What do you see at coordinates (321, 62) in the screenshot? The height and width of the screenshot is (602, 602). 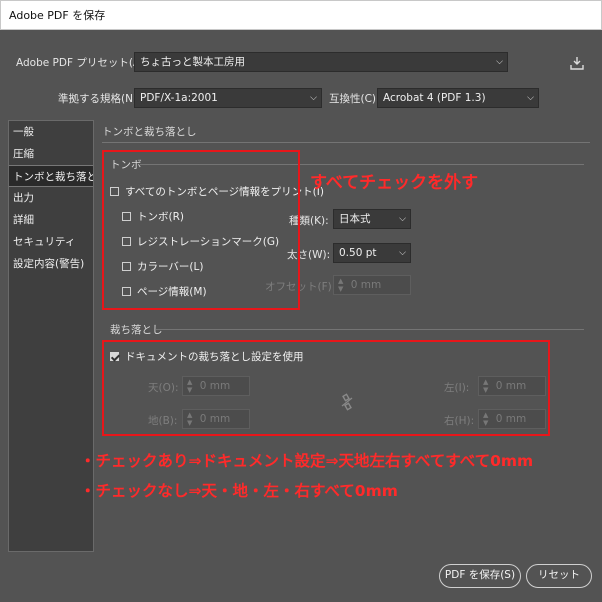 I see `preset-select: ちょ古っと製本工房用 ⌵` at bounding box center [321, 62].